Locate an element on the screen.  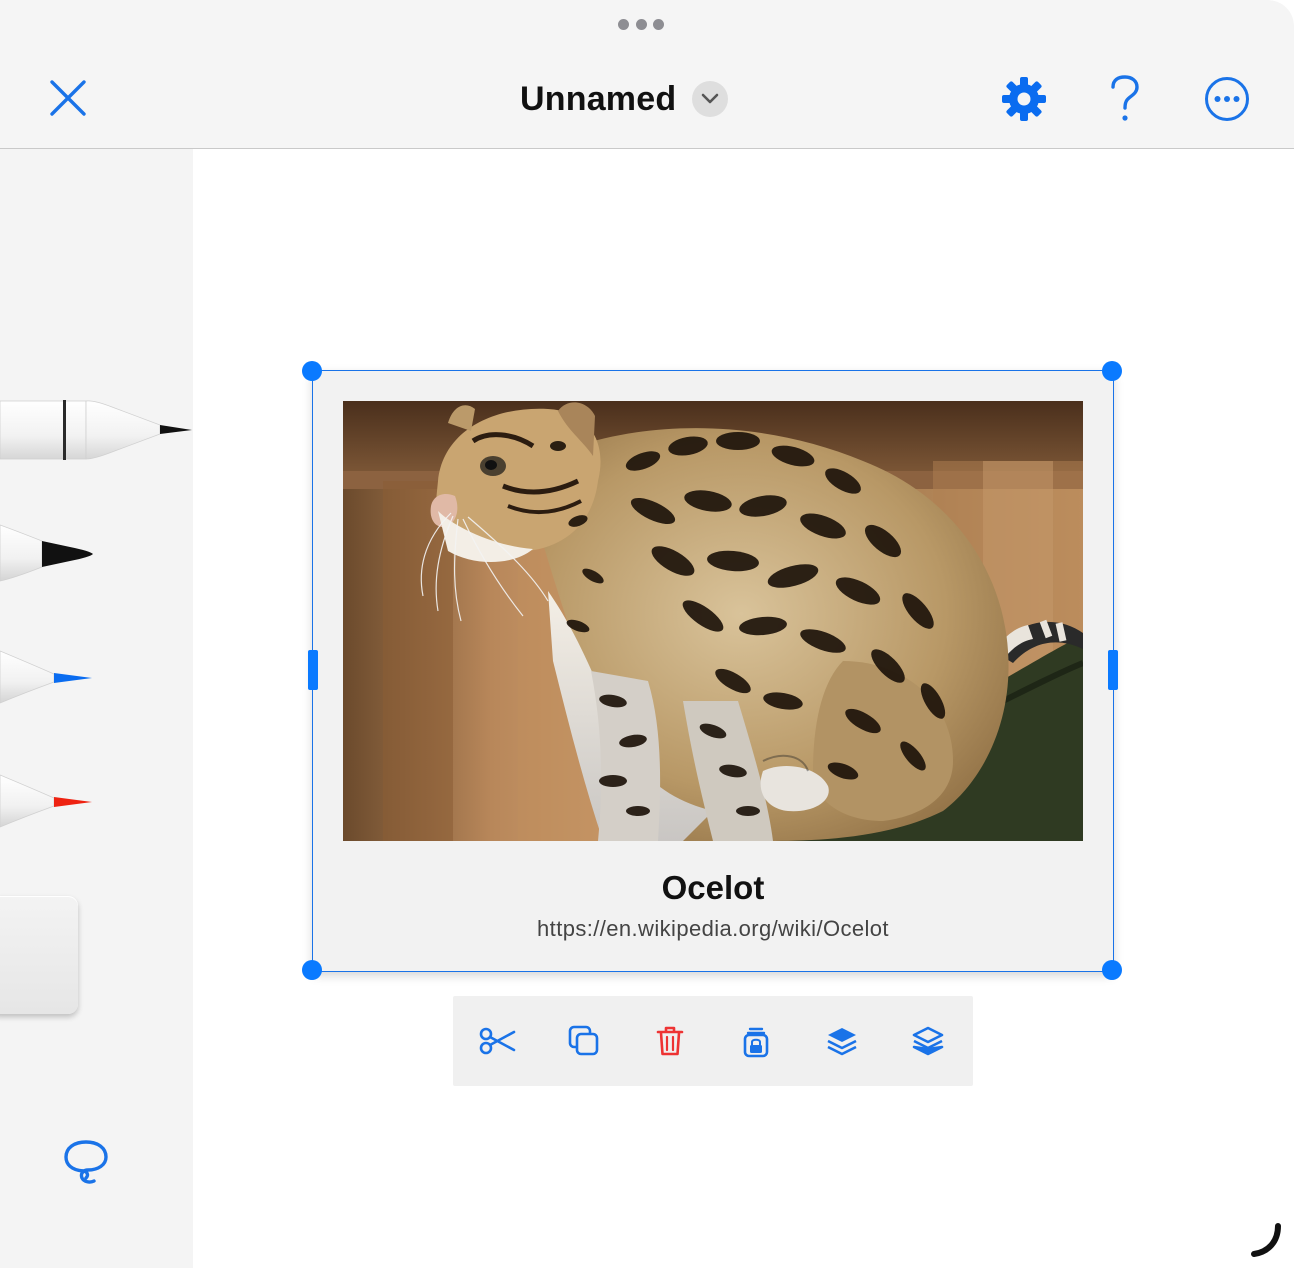
lasso-tool is located at coordinates (86, 1162).